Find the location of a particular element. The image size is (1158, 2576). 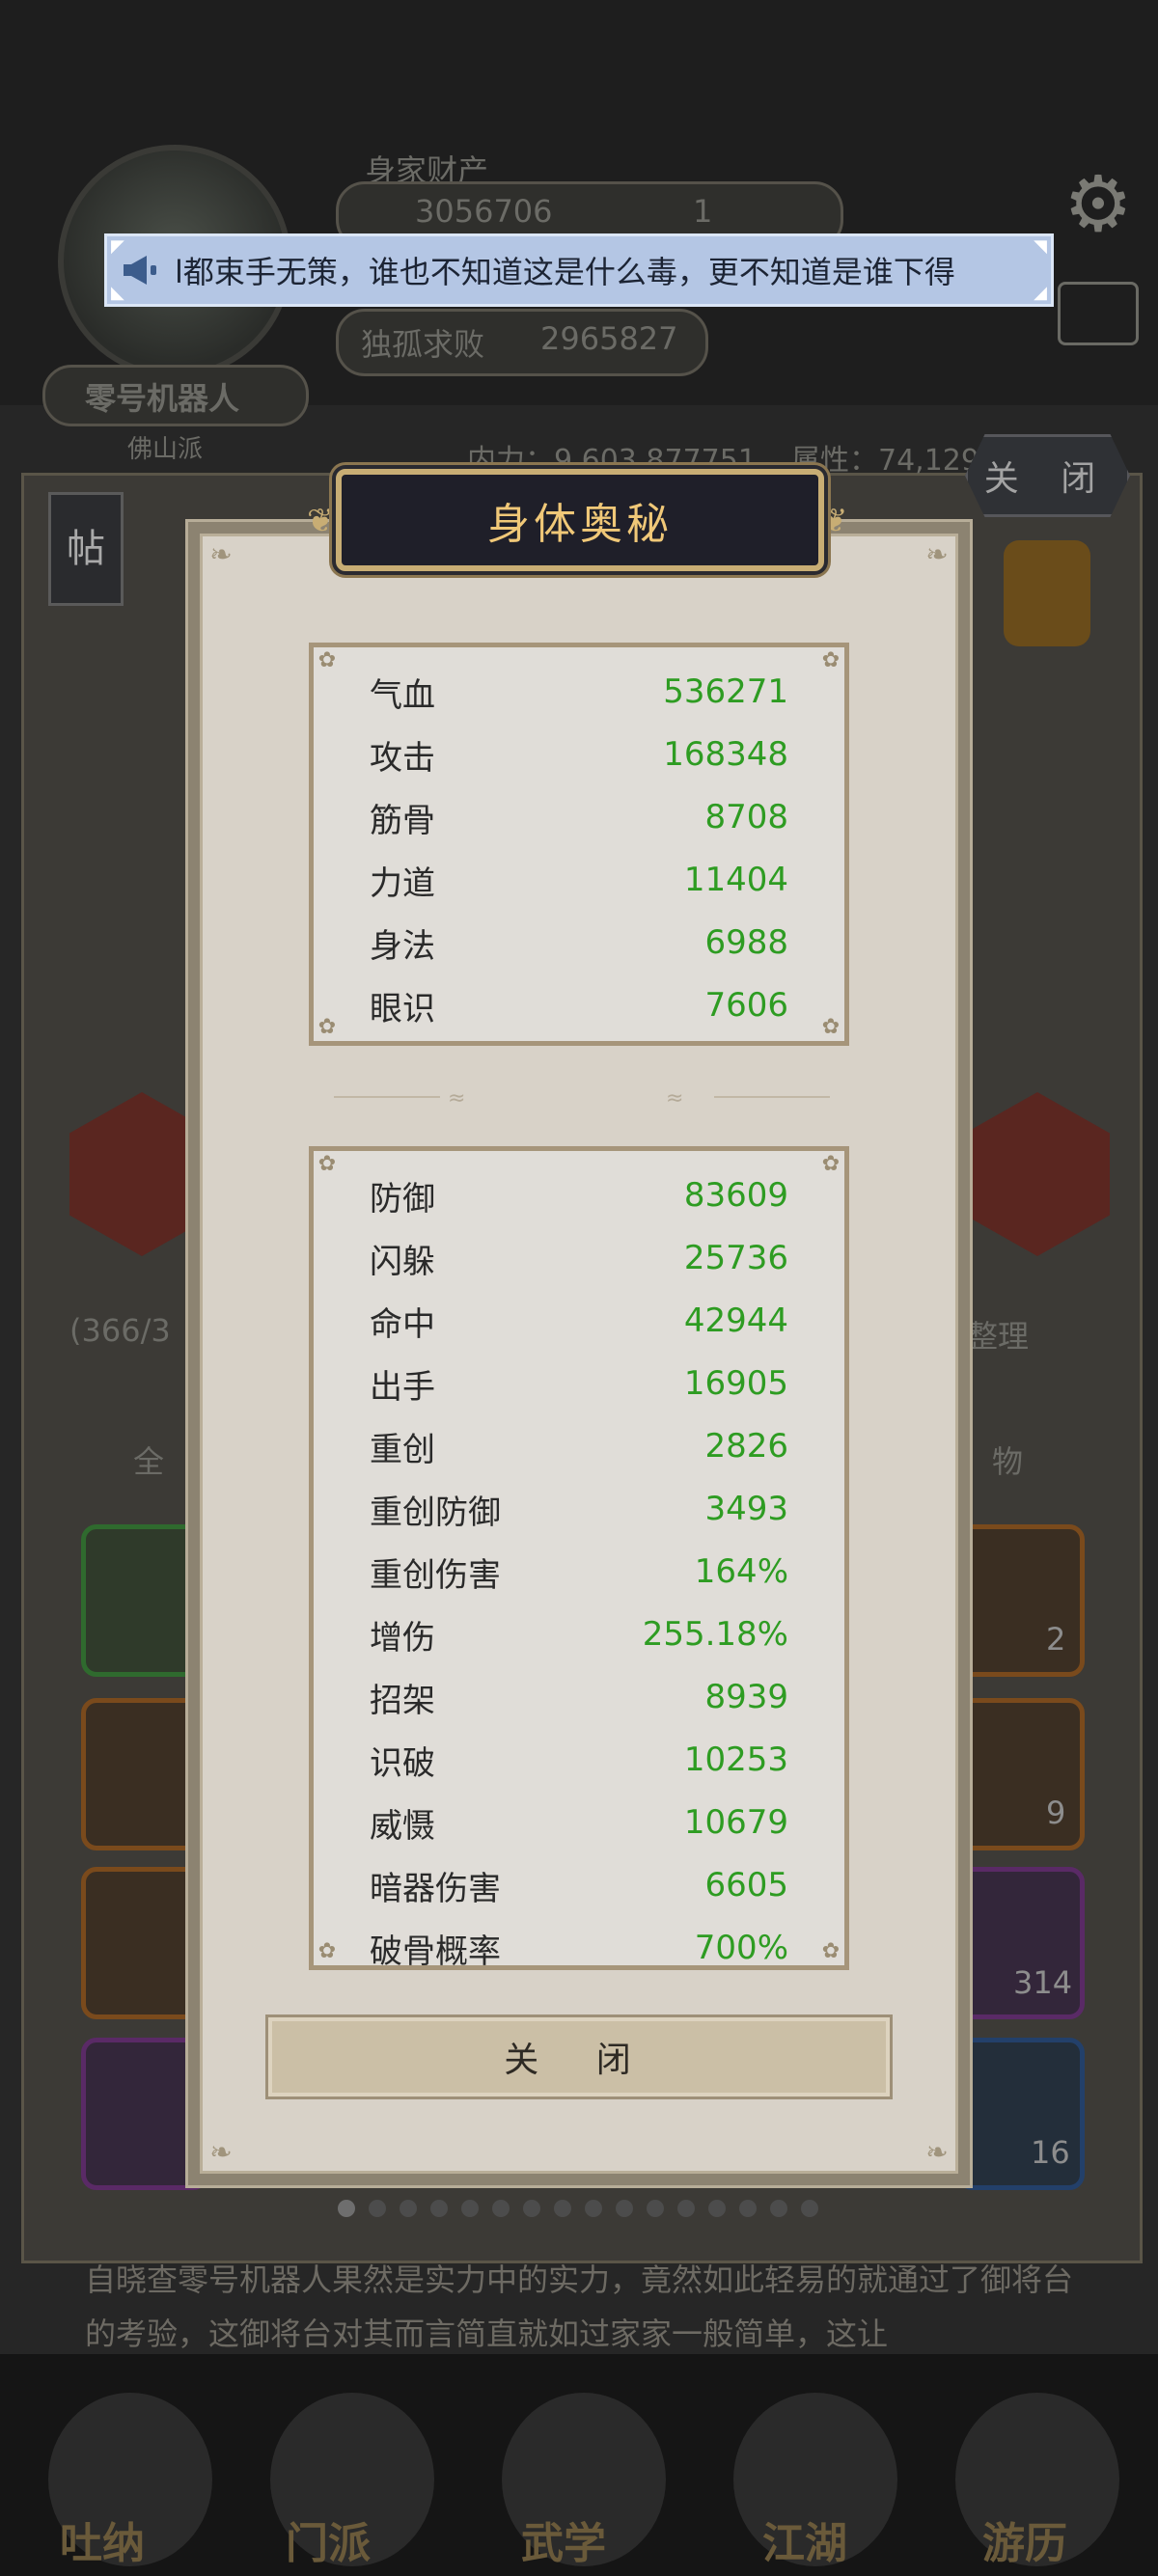

stat-label: 重创防御 is located at coordinates (435, 1513).